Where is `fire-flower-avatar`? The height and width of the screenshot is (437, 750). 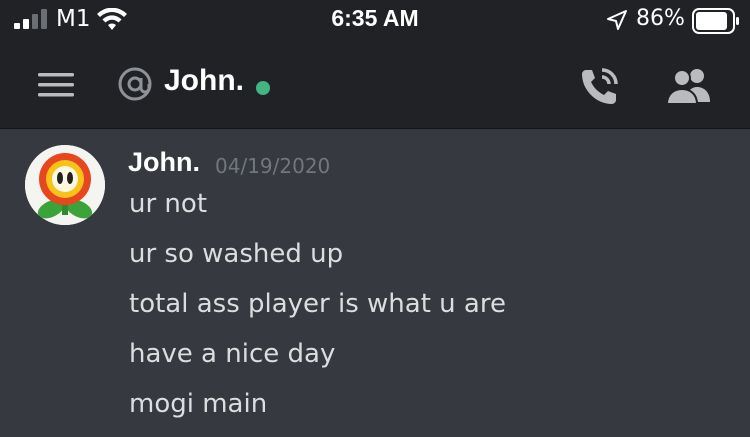 fire-flower-avatar is located at coordinates (65, 185).